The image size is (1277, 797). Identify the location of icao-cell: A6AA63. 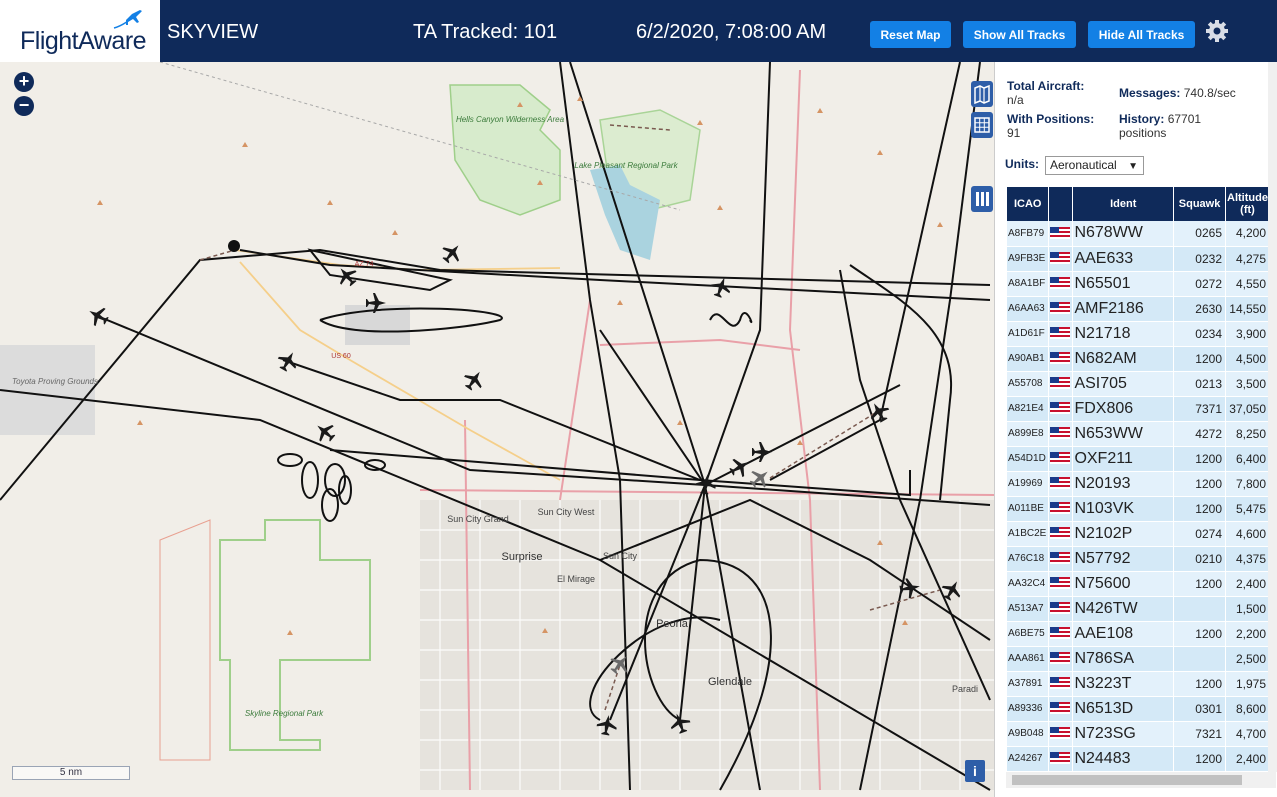
(1028, 309).